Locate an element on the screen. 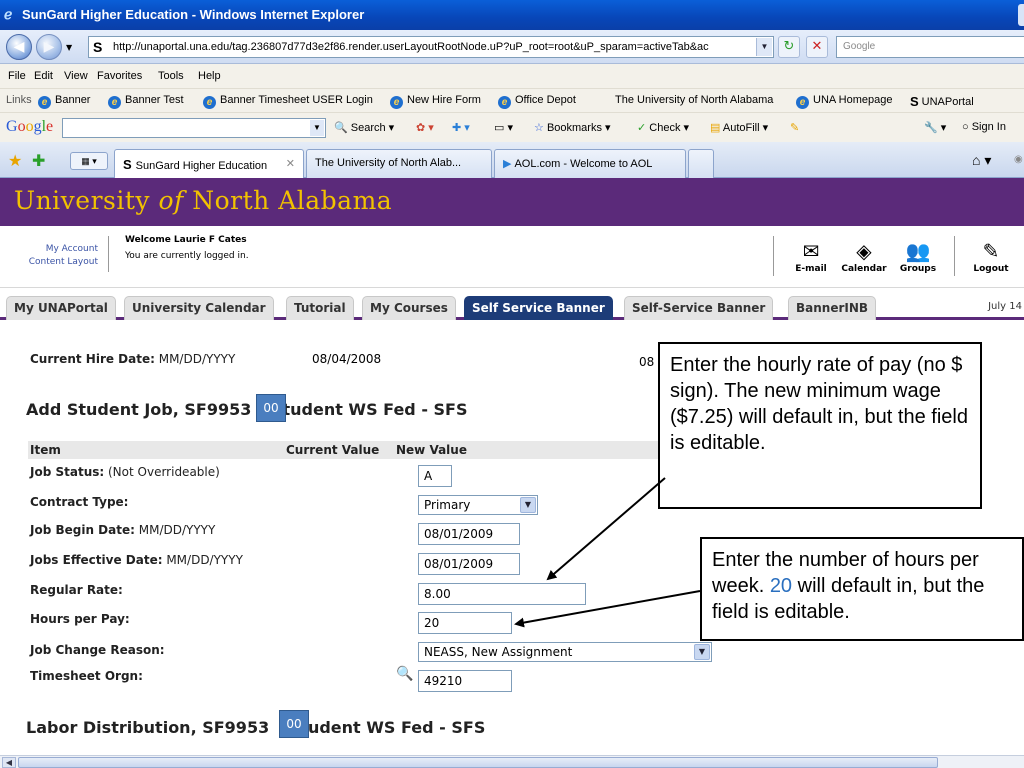 The width and height of the screenshot is (1024, 768). menu-favorites: Favorites is located at coordinates (119, 76).